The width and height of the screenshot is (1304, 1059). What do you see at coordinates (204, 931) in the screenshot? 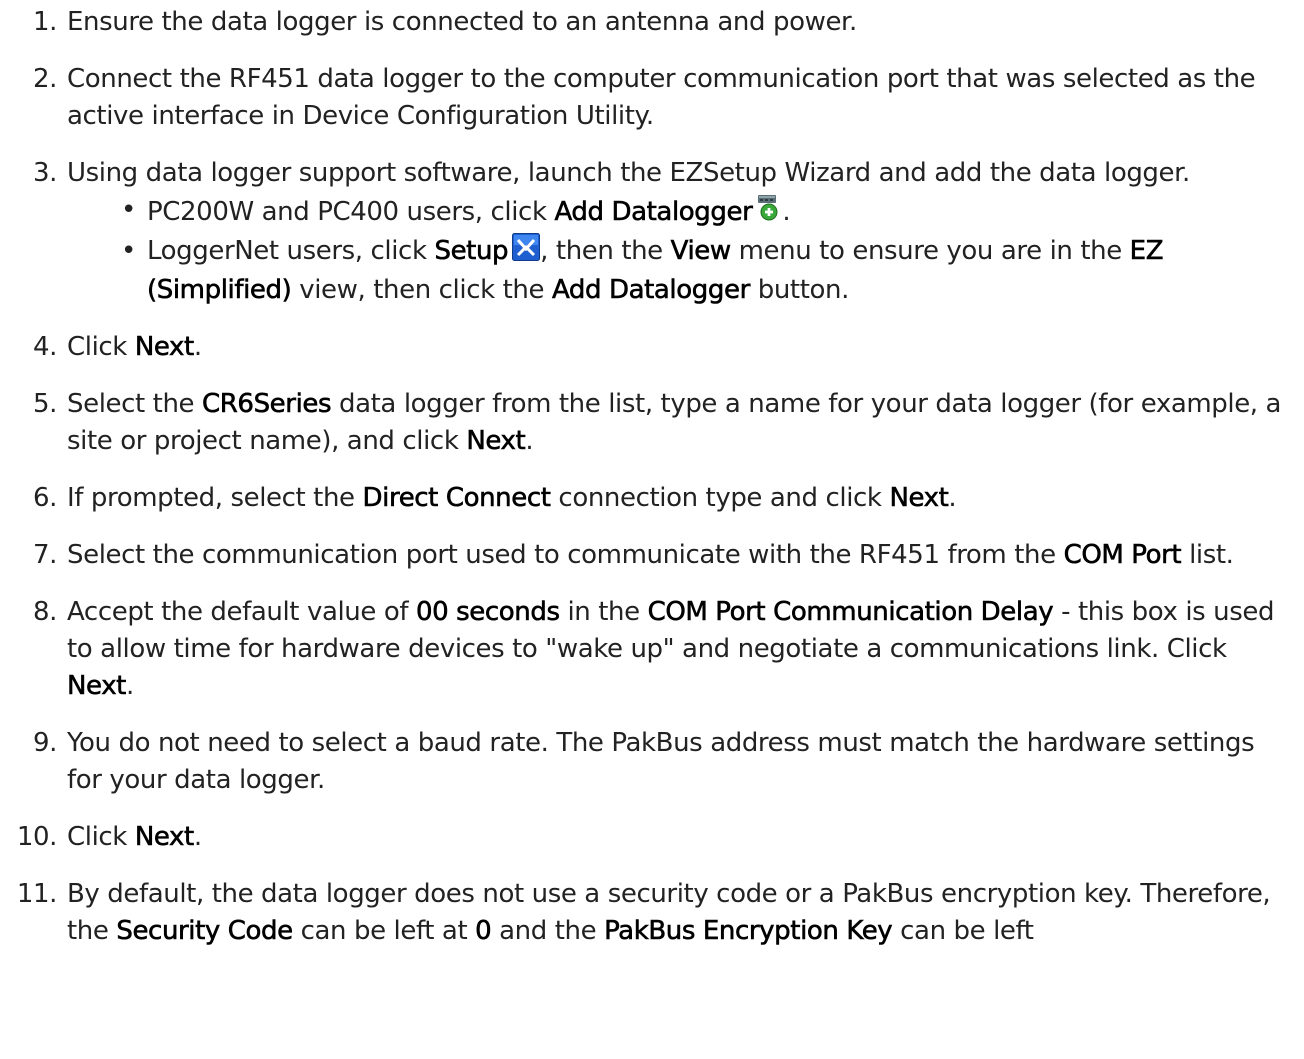
I see `ui-term-security-code: Security Code` at bounding box center [204, 931].